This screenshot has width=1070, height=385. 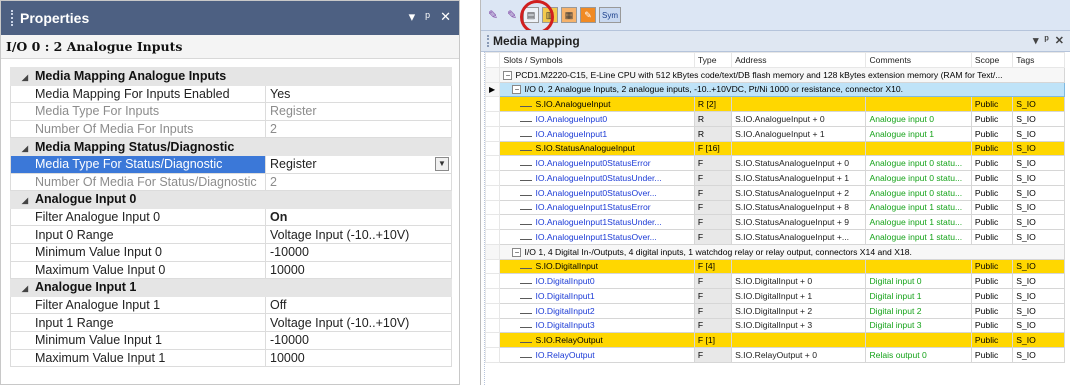 What do you see at coordinates (992, 60) in the screenshot?
I see `column-header: Scope` at bounding box center [992, 60].